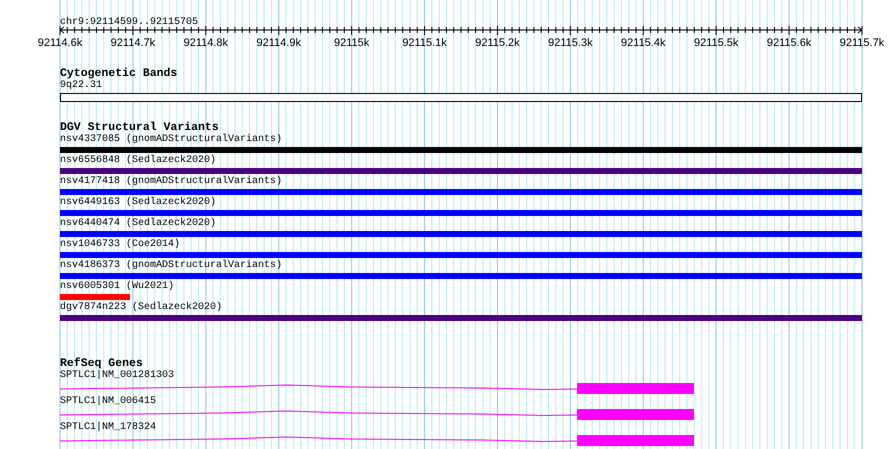 Image resolution: width=890 pixels, height=449 pixels. I want to click on track-title: DGV Structural Variants, so click(139, 128).